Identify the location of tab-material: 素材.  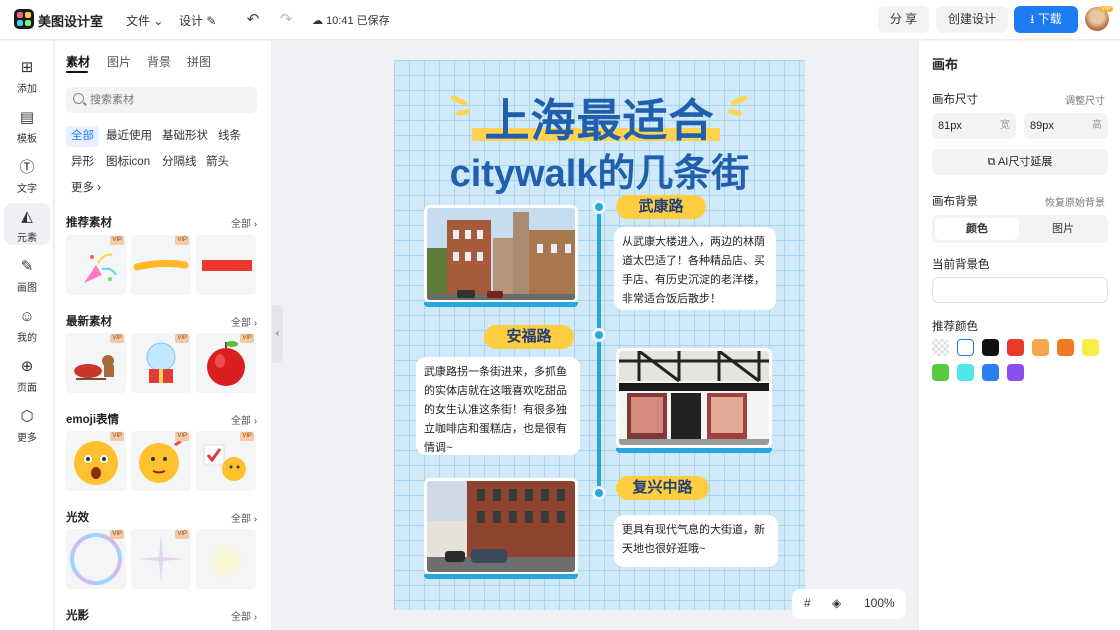
(78, 61).